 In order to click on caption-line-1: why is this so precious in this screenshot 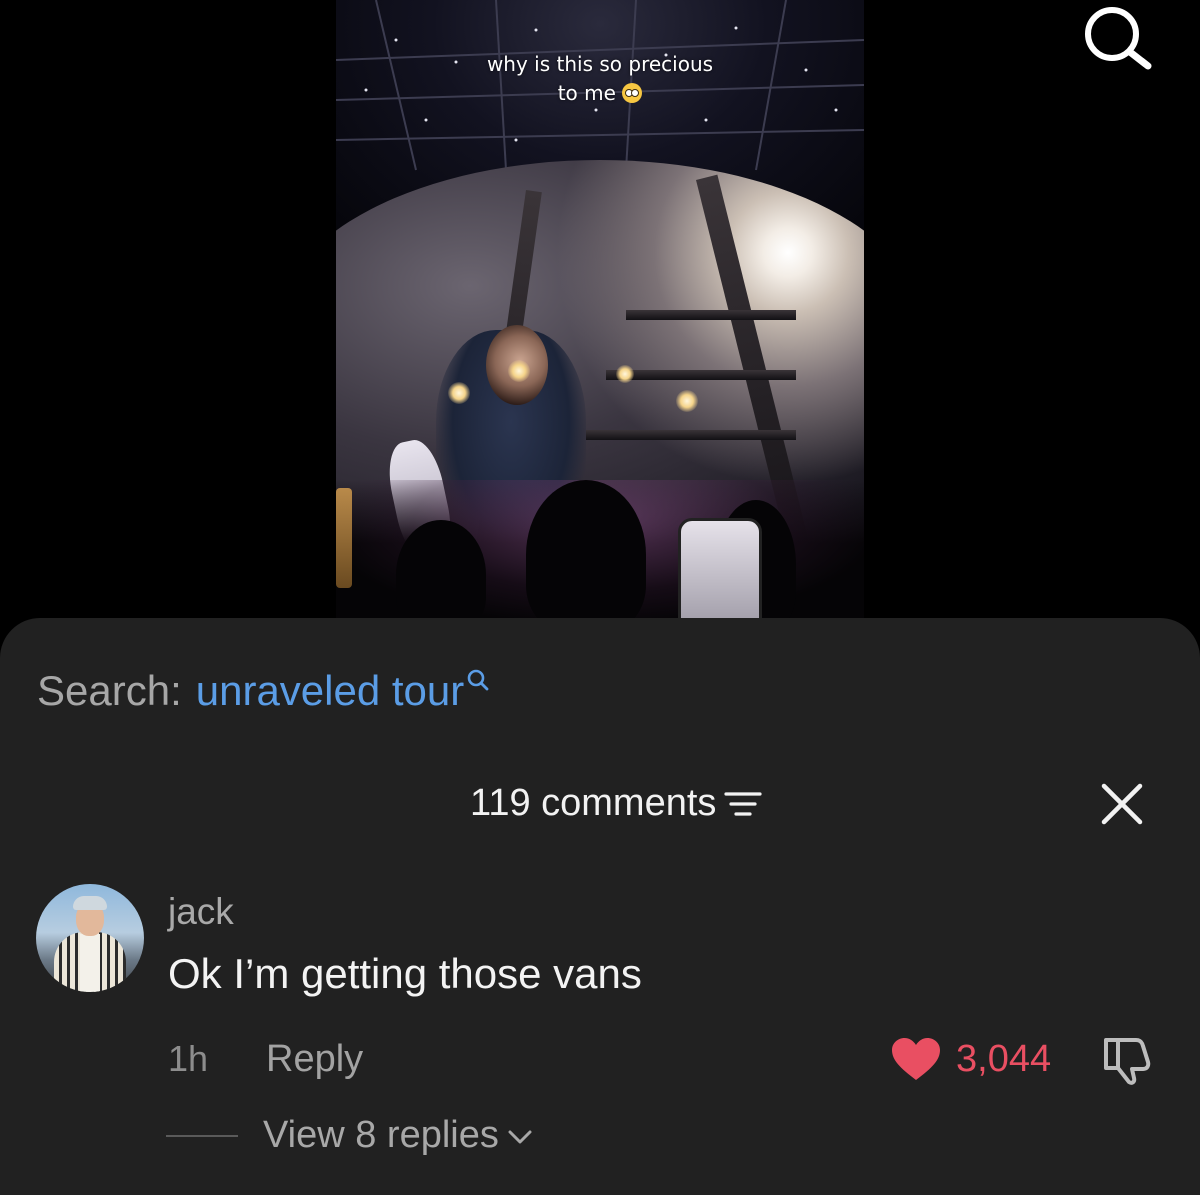, I will do `click(600, 64)`.